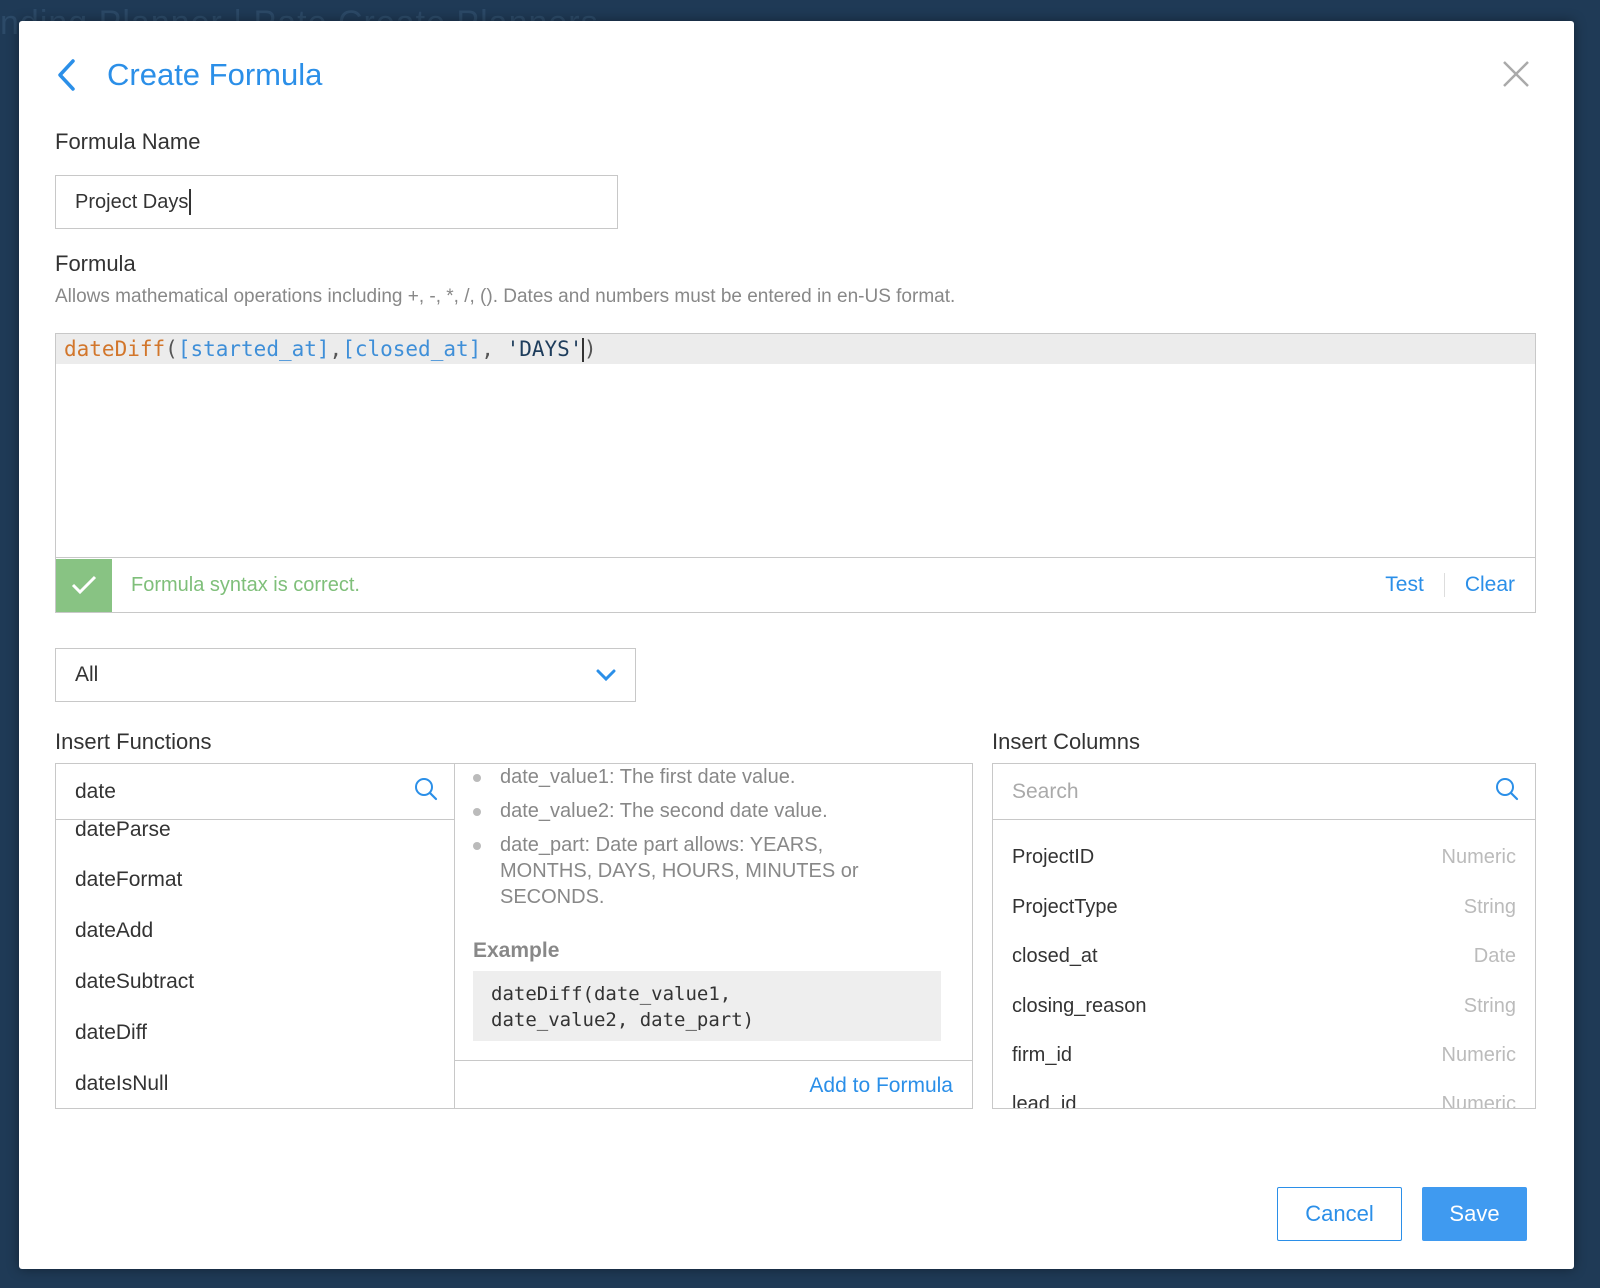 The image size is (1600, 1288). Describe the element at coordinates (245, 584) in the screenshot. I see `formula-status-message: Formula syntax is correct.` at that location.